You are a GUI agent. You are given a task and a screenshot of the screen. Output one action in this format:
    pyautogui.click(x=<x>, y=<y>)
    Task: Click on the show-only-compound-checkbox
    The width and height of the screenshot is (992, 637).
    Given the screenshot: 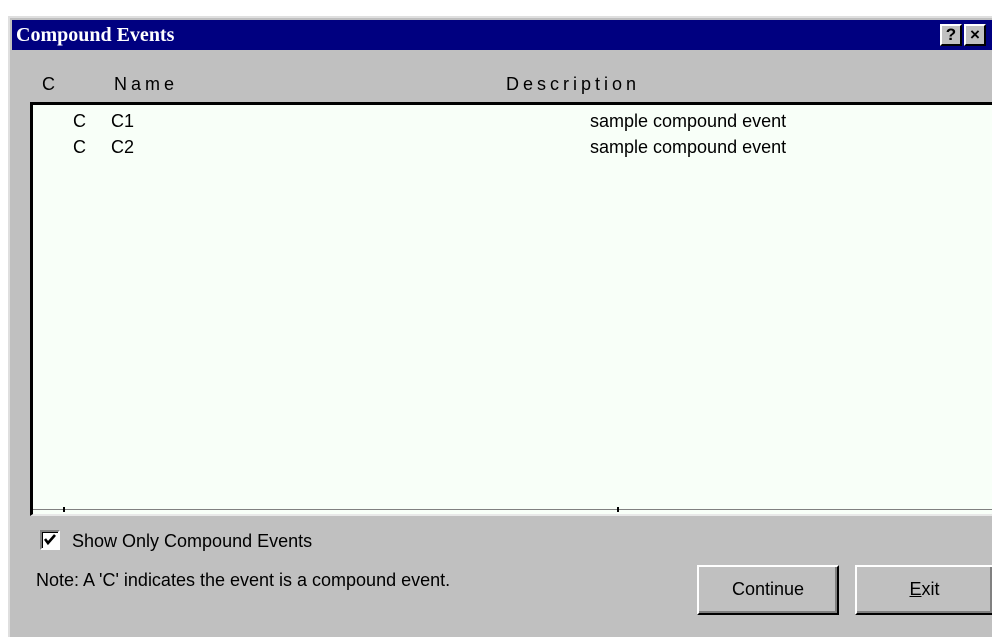 What is the action you would take?
    pyautogui.click(x=50, y=540)
    